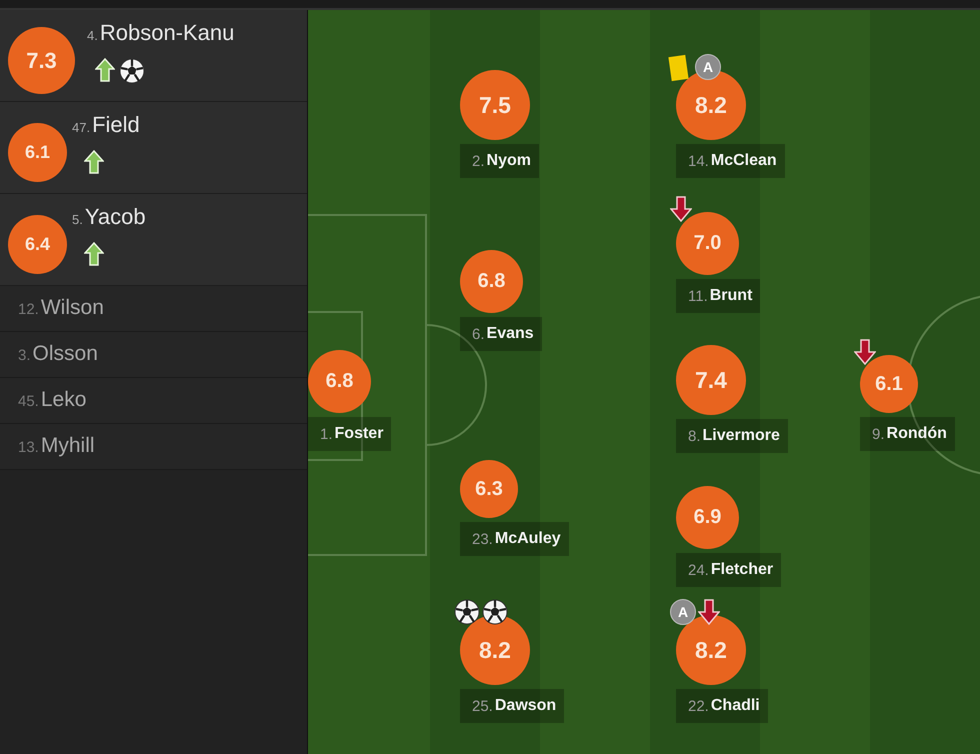  What do you see at coordinates (707, 517) in the screenshot?
I see `rating-badge: 6.9` at bounding box center [707, 517].